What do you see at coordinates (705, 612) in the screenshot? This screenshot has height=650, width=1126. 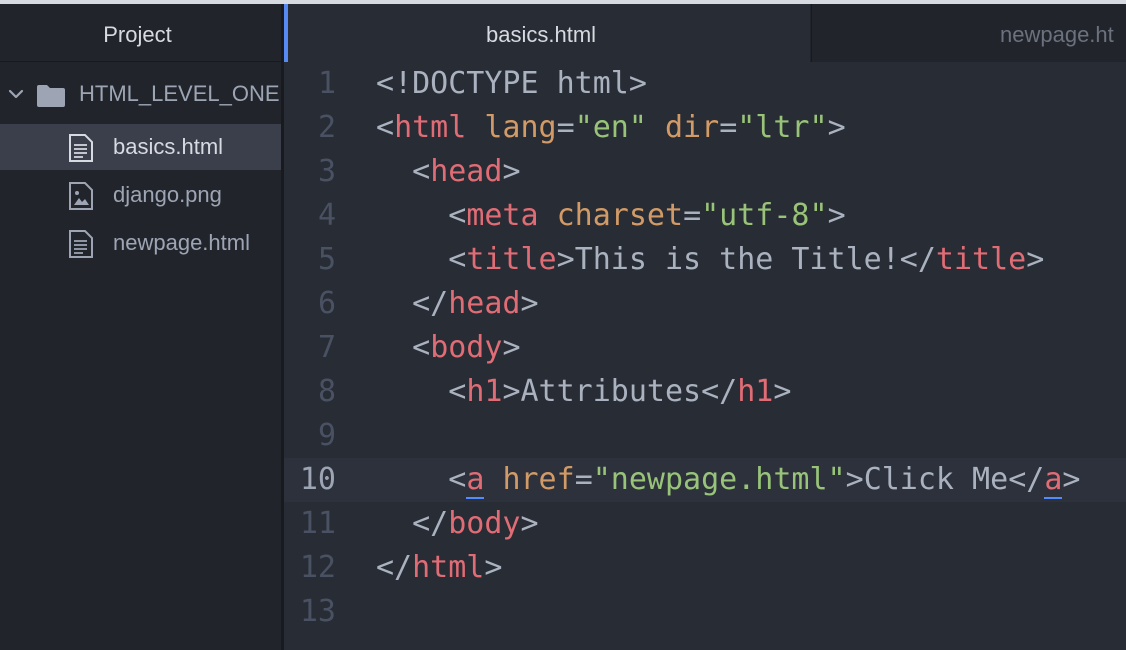 I see `code-line: 13` at bounding box center [705, 612].